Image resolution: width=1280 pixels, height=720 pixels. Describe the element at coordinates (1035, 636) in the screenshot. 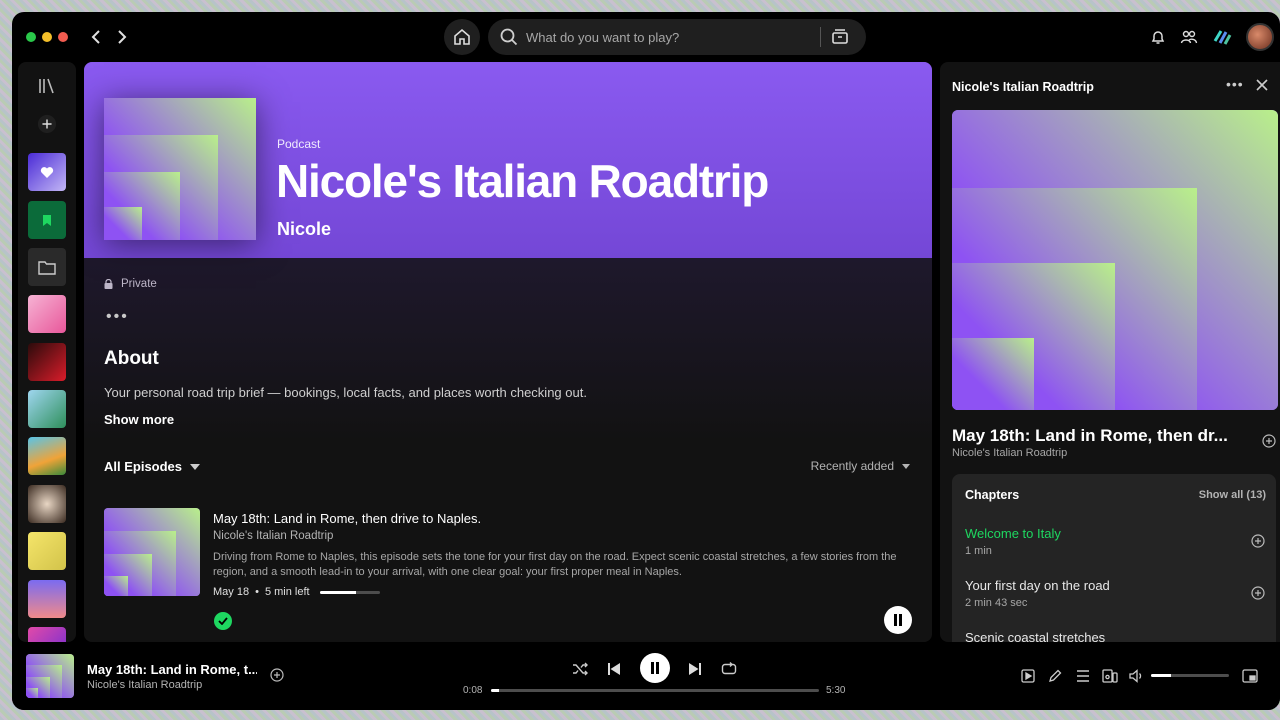

I see `chapter-name: Scenic coastal stretches` at that location.